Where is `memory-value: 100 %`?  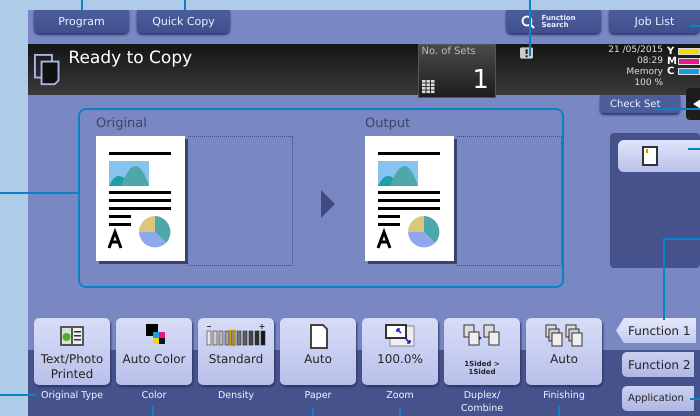
memory-value: 100 % is located at coordinates (648, 83).